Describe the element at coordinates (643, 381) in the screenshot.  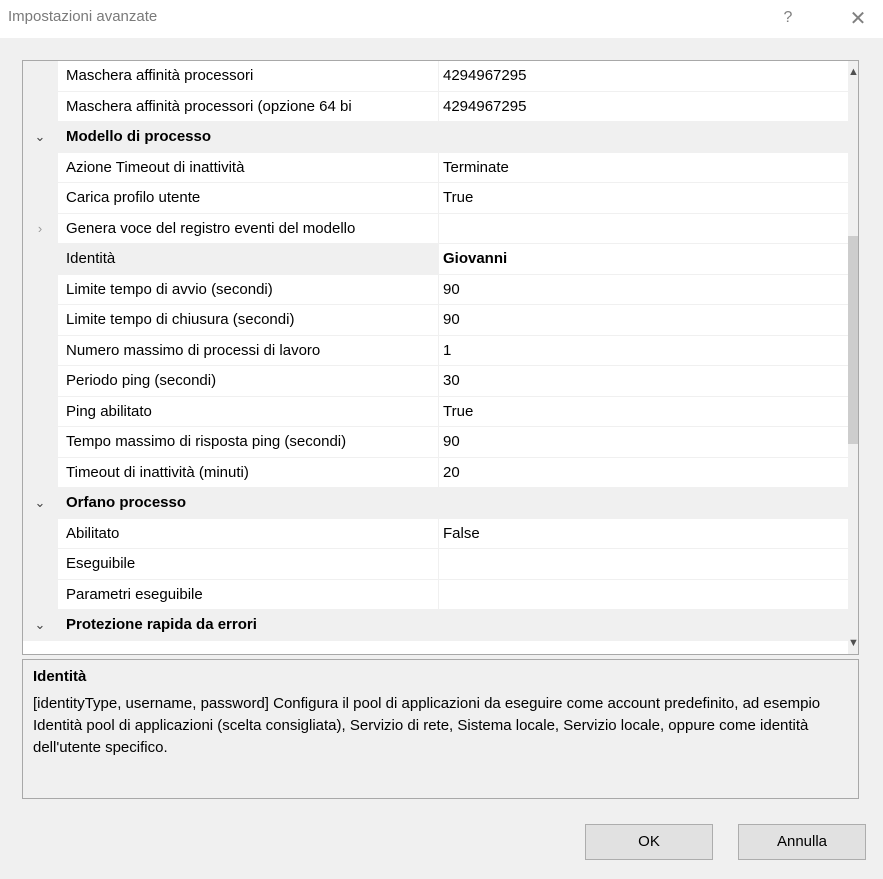
I see `property-value: 30` at that location.